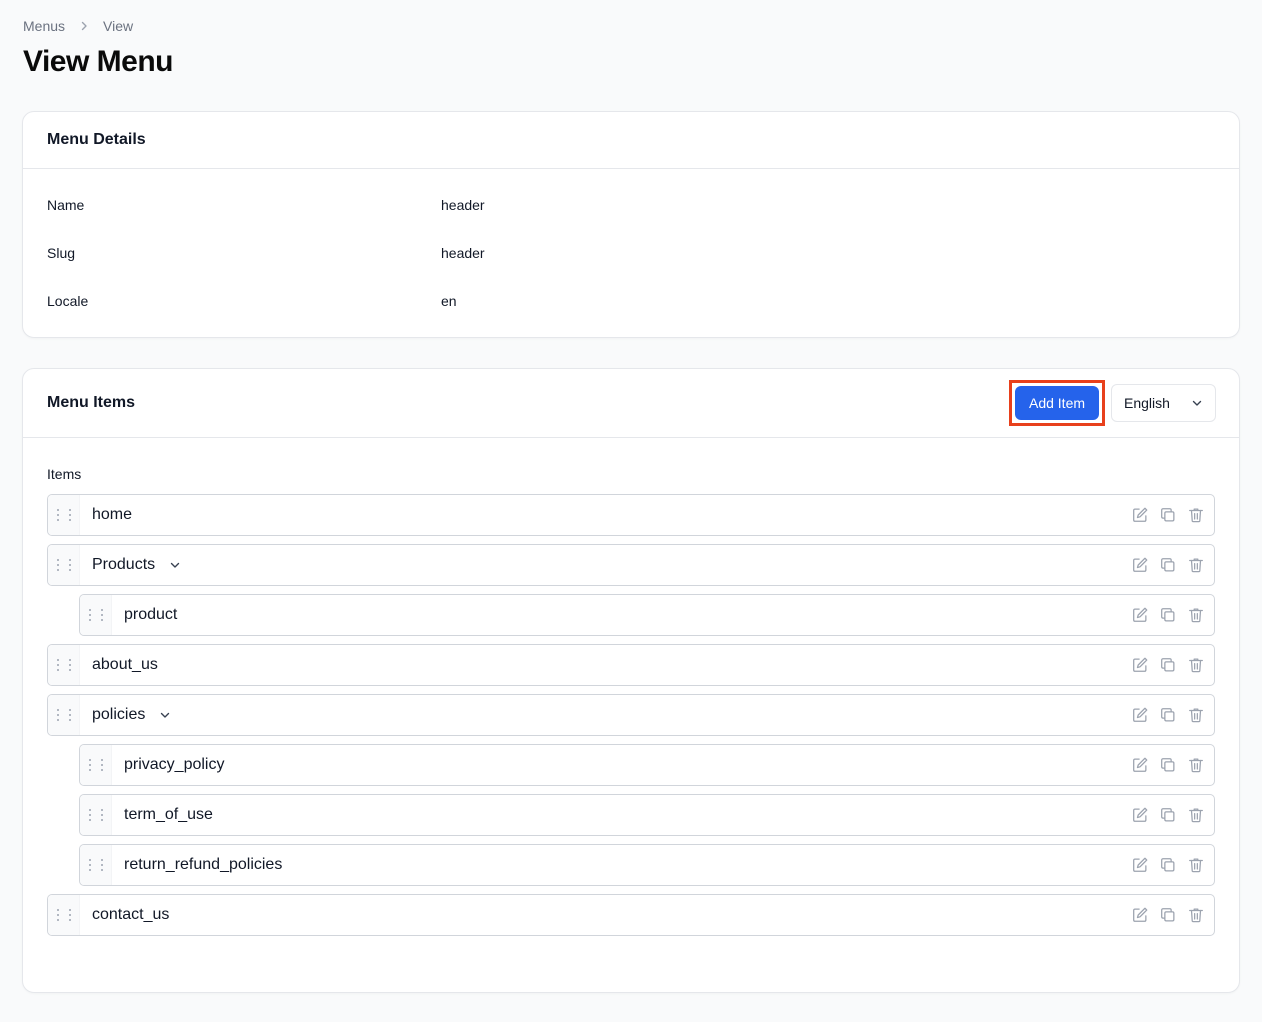 This screenshot has width=1262, height=1022. What do you see at coordinates (1147, 403) in the screenshot?
I see `language-select-value: English` at bounding box center [1147, 403].